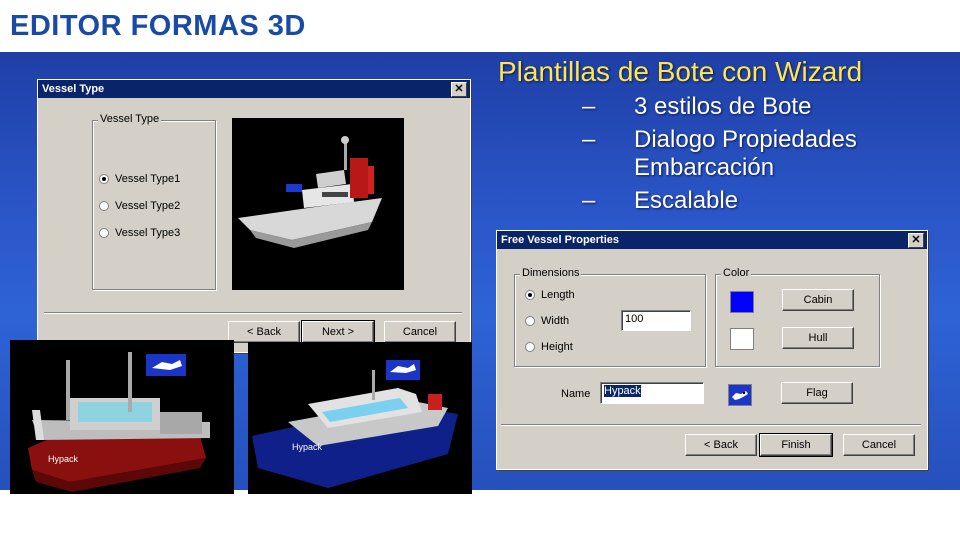 This screenshot has height=540, width=960. I want to click on radio-label: Vessel Type3, so click(148, 233).